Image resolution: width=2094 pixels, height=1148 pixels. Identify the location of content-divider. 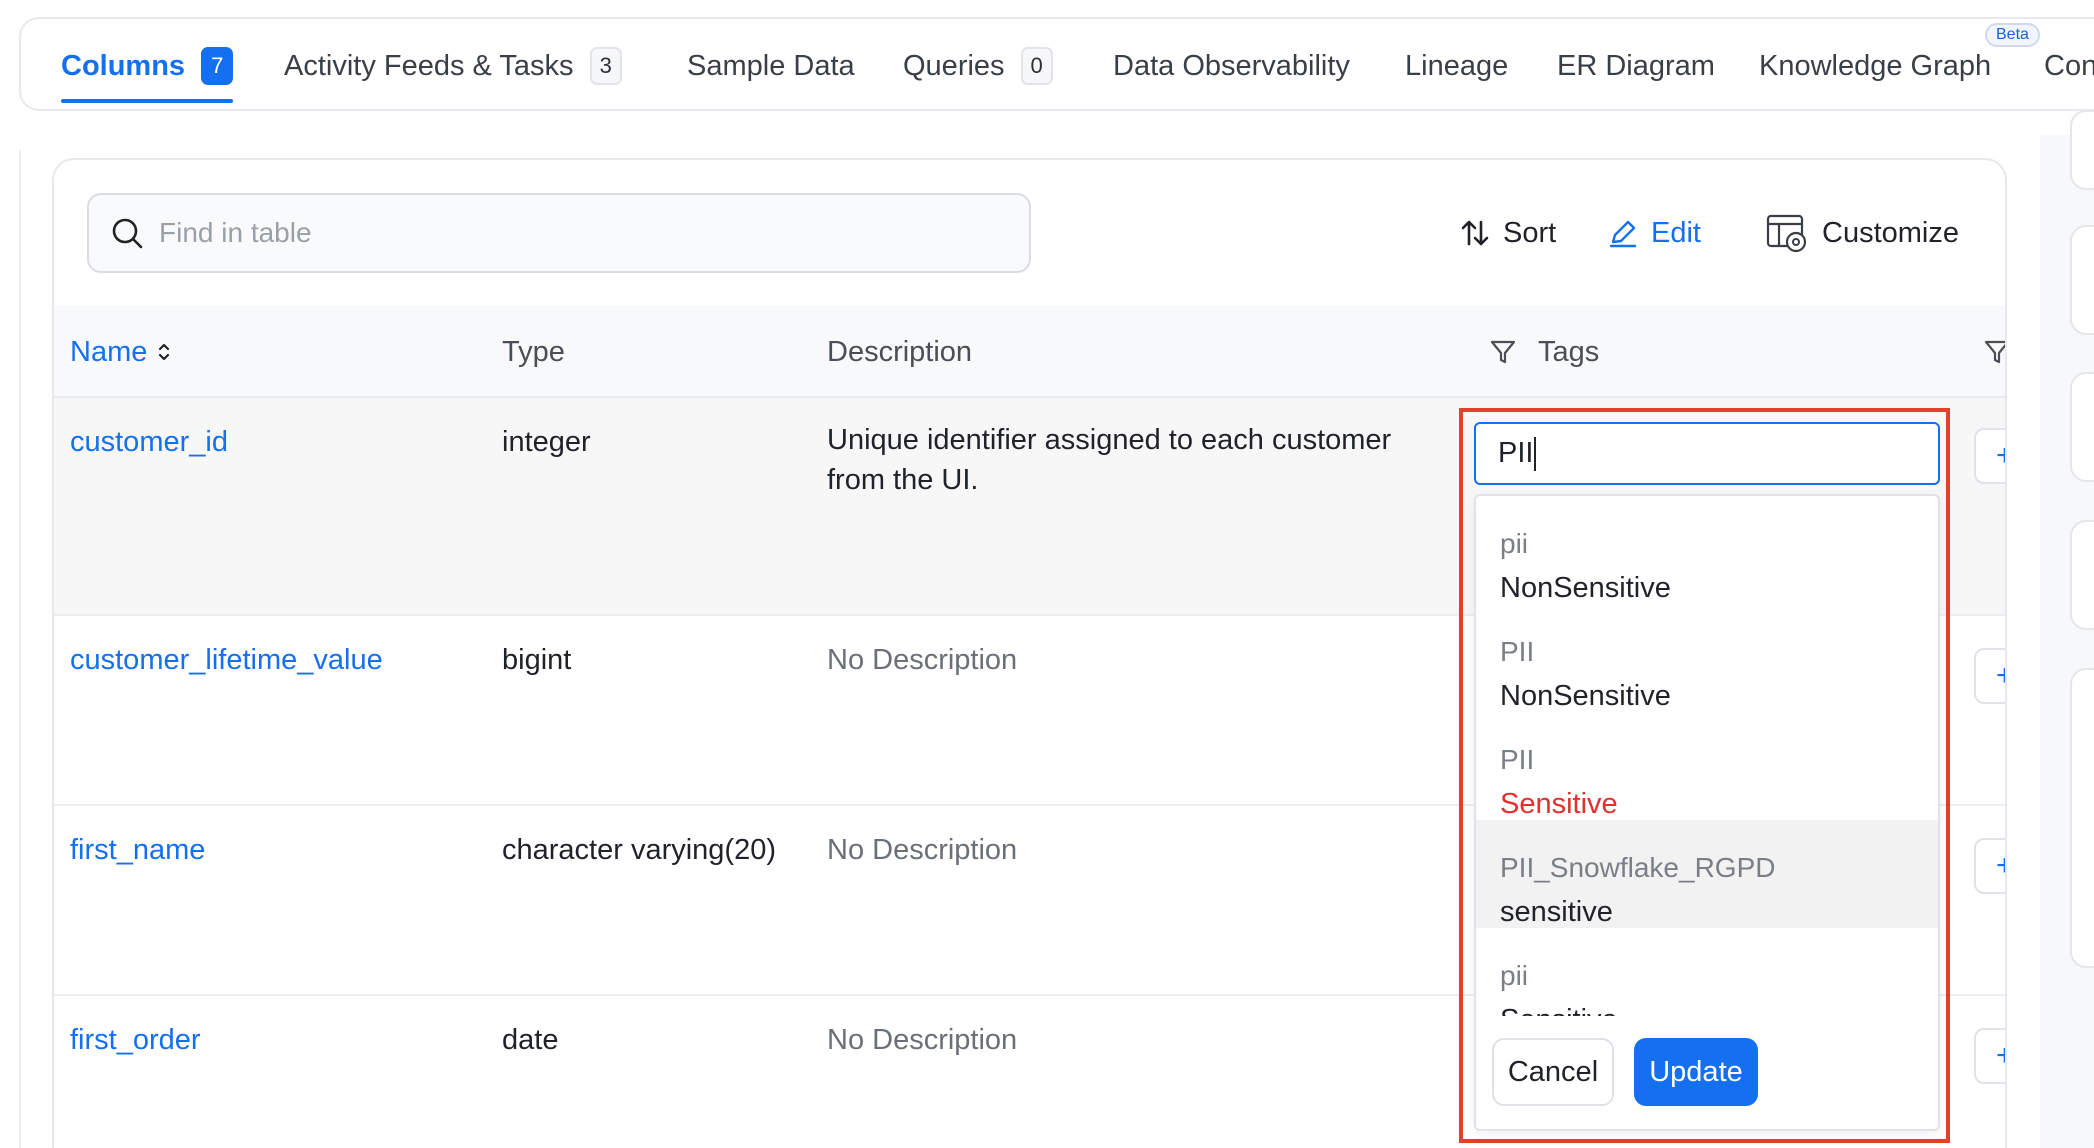
(20, 649).